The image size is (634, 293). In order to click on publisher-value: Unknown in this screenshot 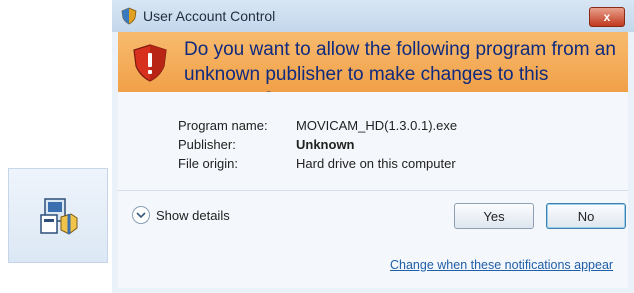, I will do `click(325, 144)`.